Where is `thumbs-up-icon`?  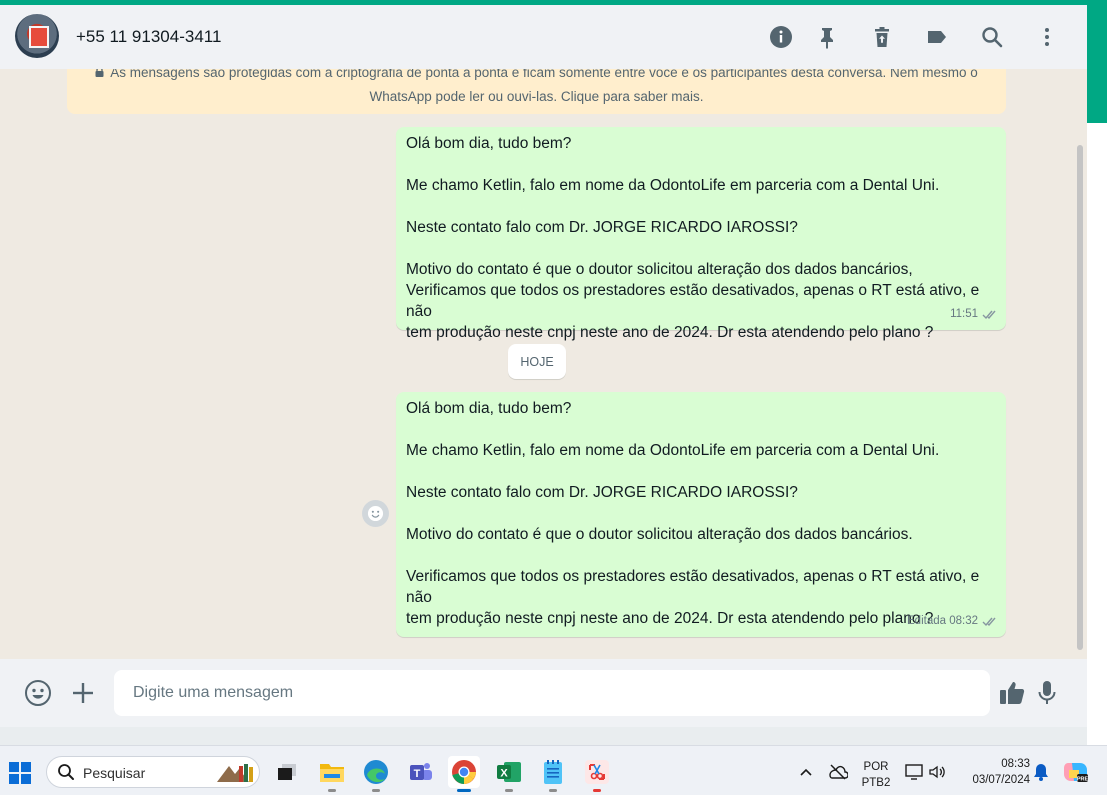 thumbs-up-icon is located at coordinates (1012, 693).